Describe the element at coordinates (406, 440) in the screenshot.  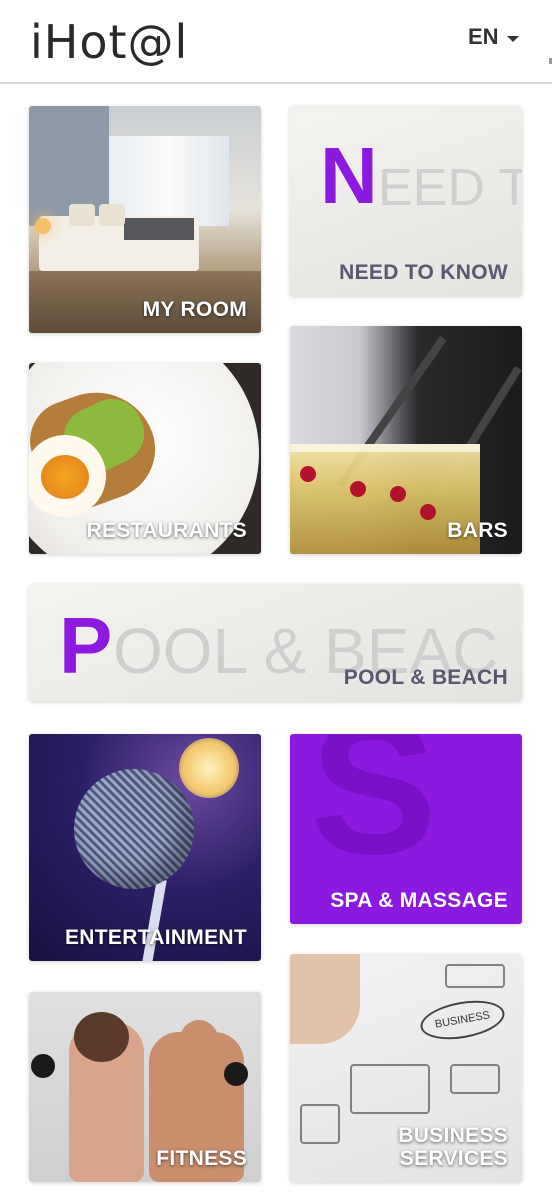
I see `tile-bars: BARS` at that location.